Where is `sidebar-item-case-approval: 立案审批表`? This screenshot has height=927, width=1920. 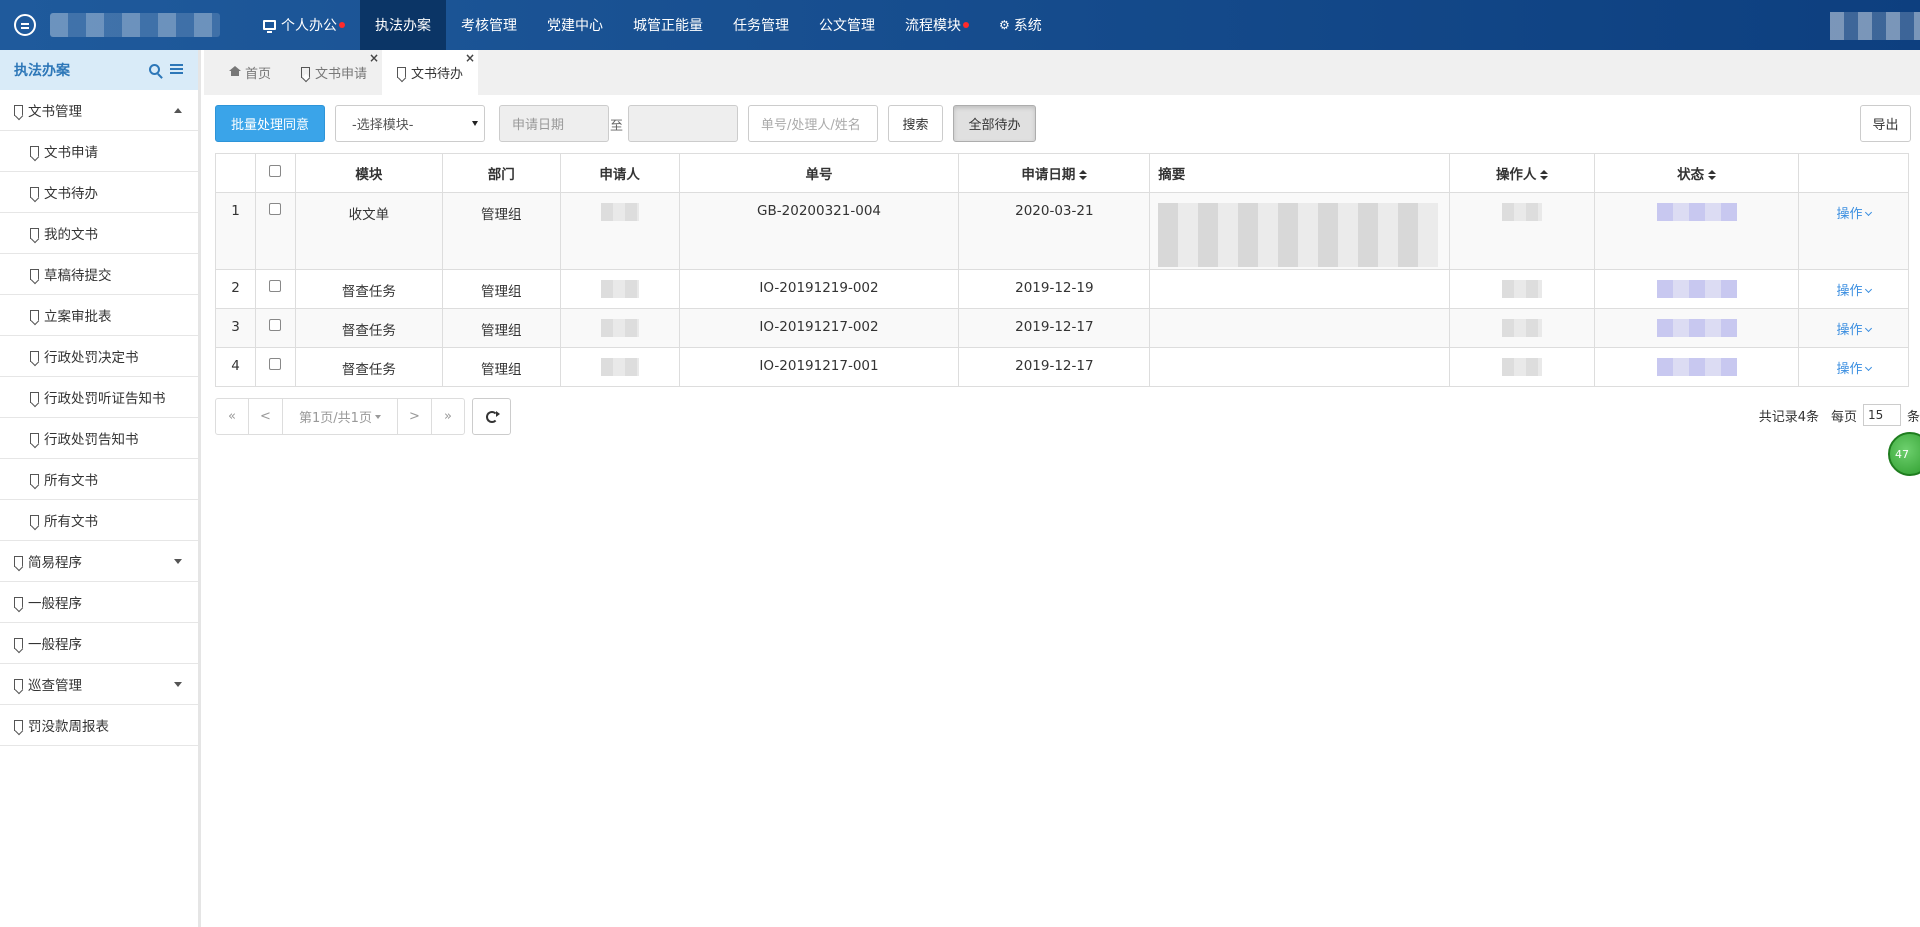 sidebar-item-case-approval: 立案审批表 is located at coordinates (99, 315).